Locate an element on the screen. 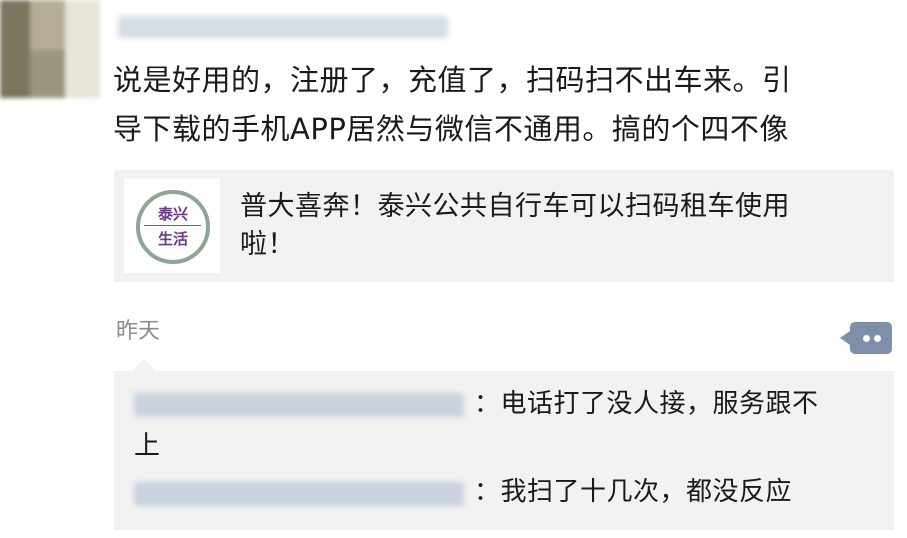 This screenshot has width=907, height=538. user-avatar is located at coordinates (50, 49).